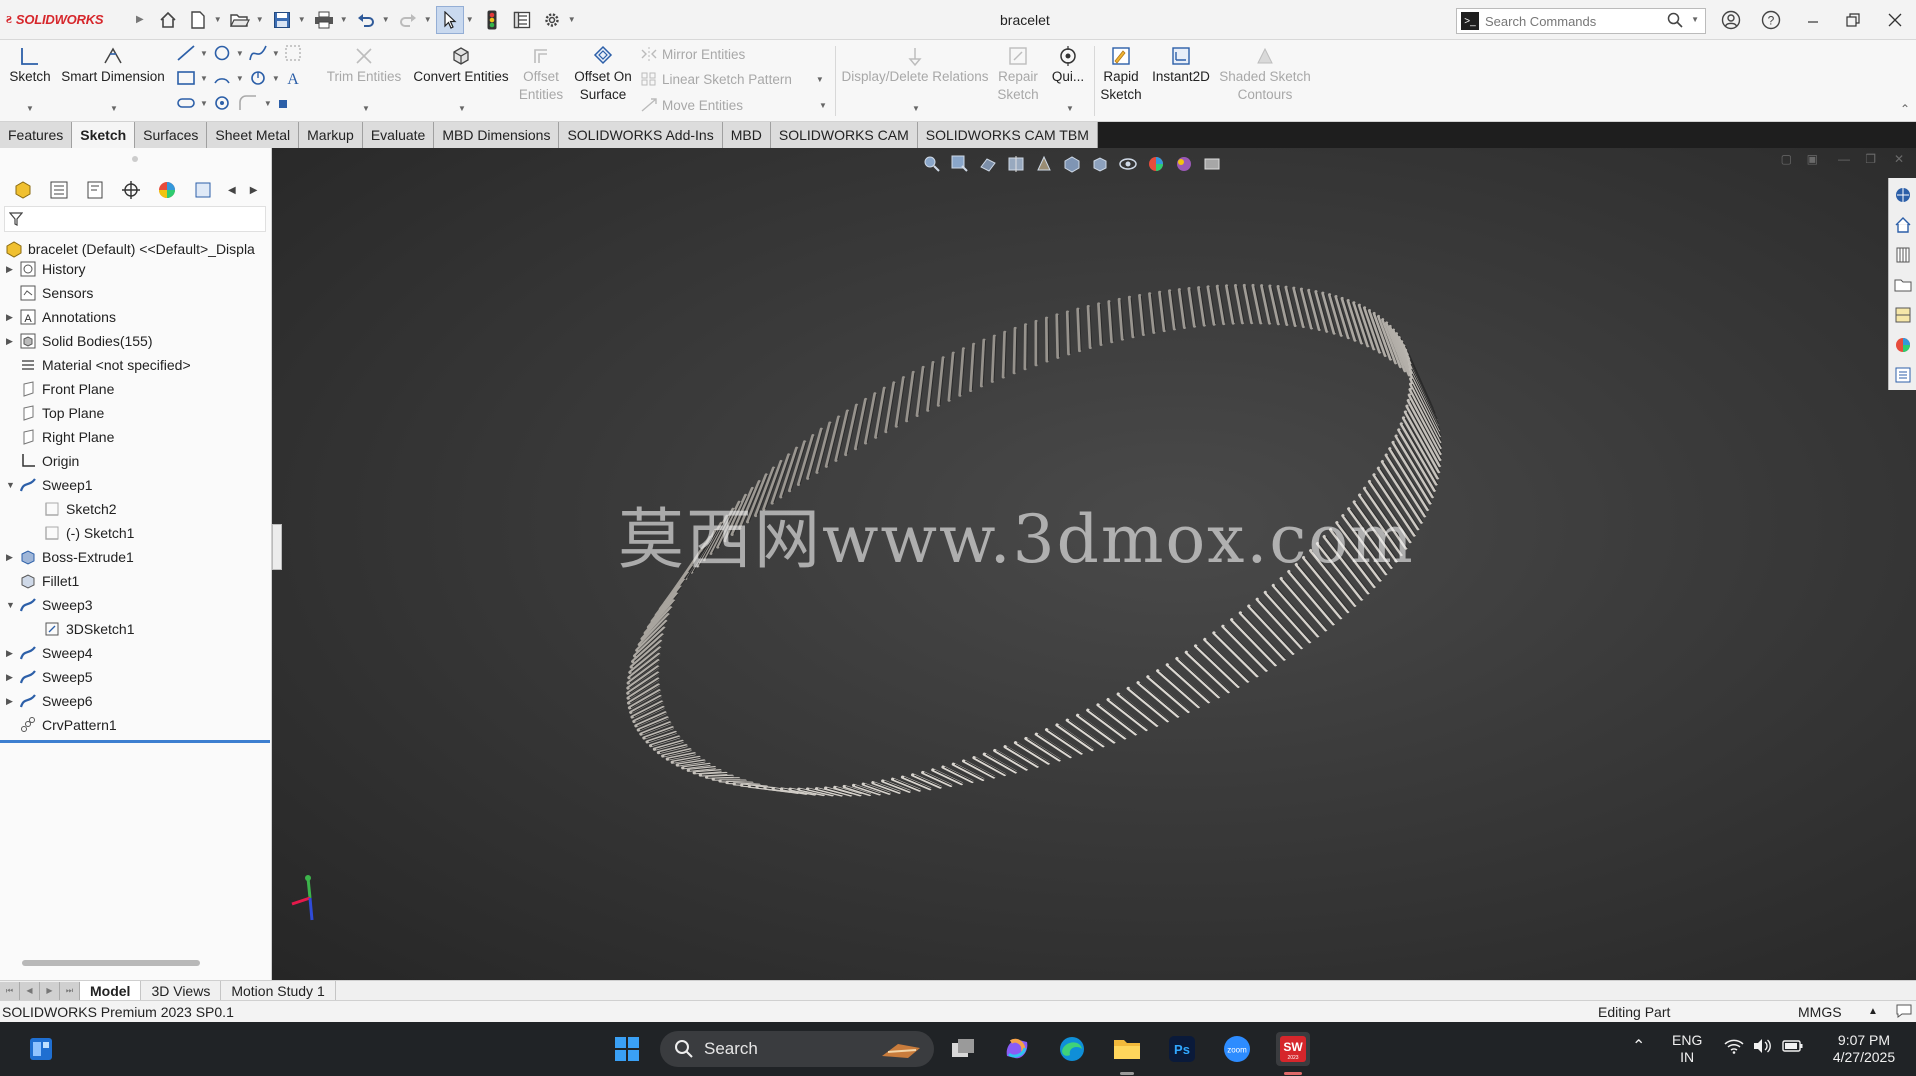 The width and height of the screenshot is (1916, 1076). What do you see at coordinates (36, 135) in the screenshot?
I see `tab-features: Features` at bounding box center [36, 135].